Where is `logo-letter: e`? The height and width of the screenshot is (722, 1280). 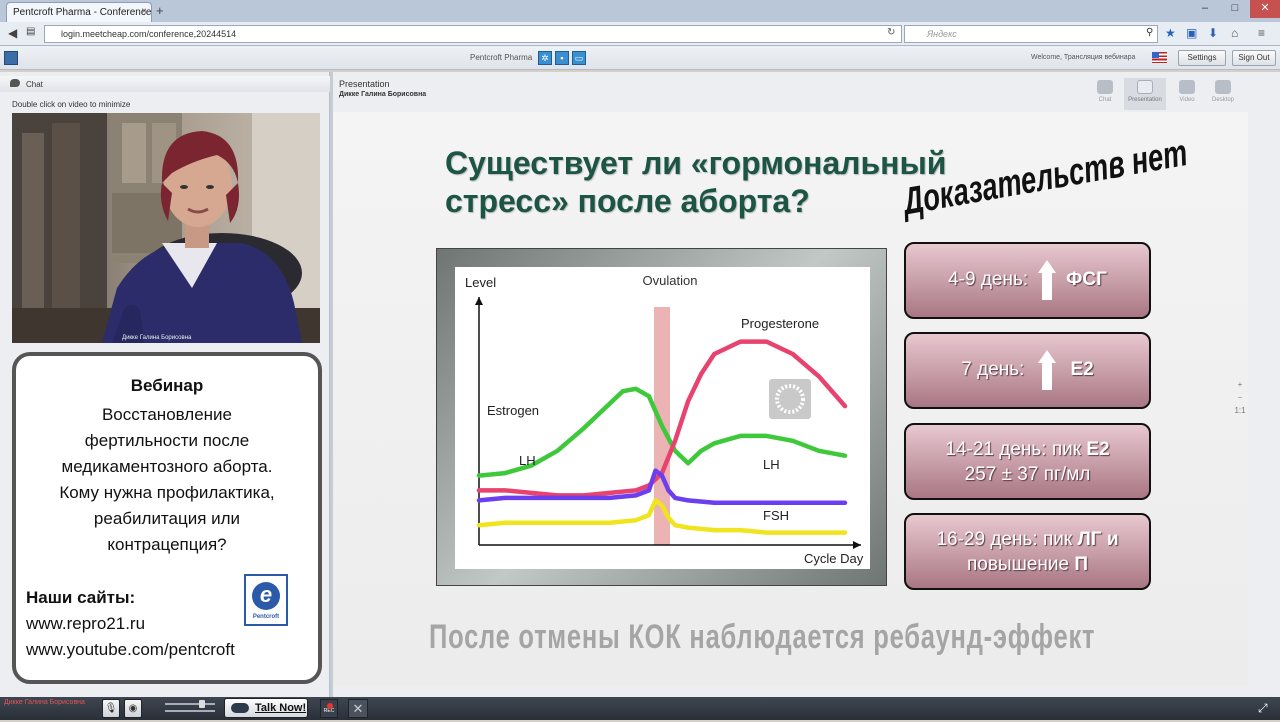 logo-letter: e is located at coordinates (266, 596).